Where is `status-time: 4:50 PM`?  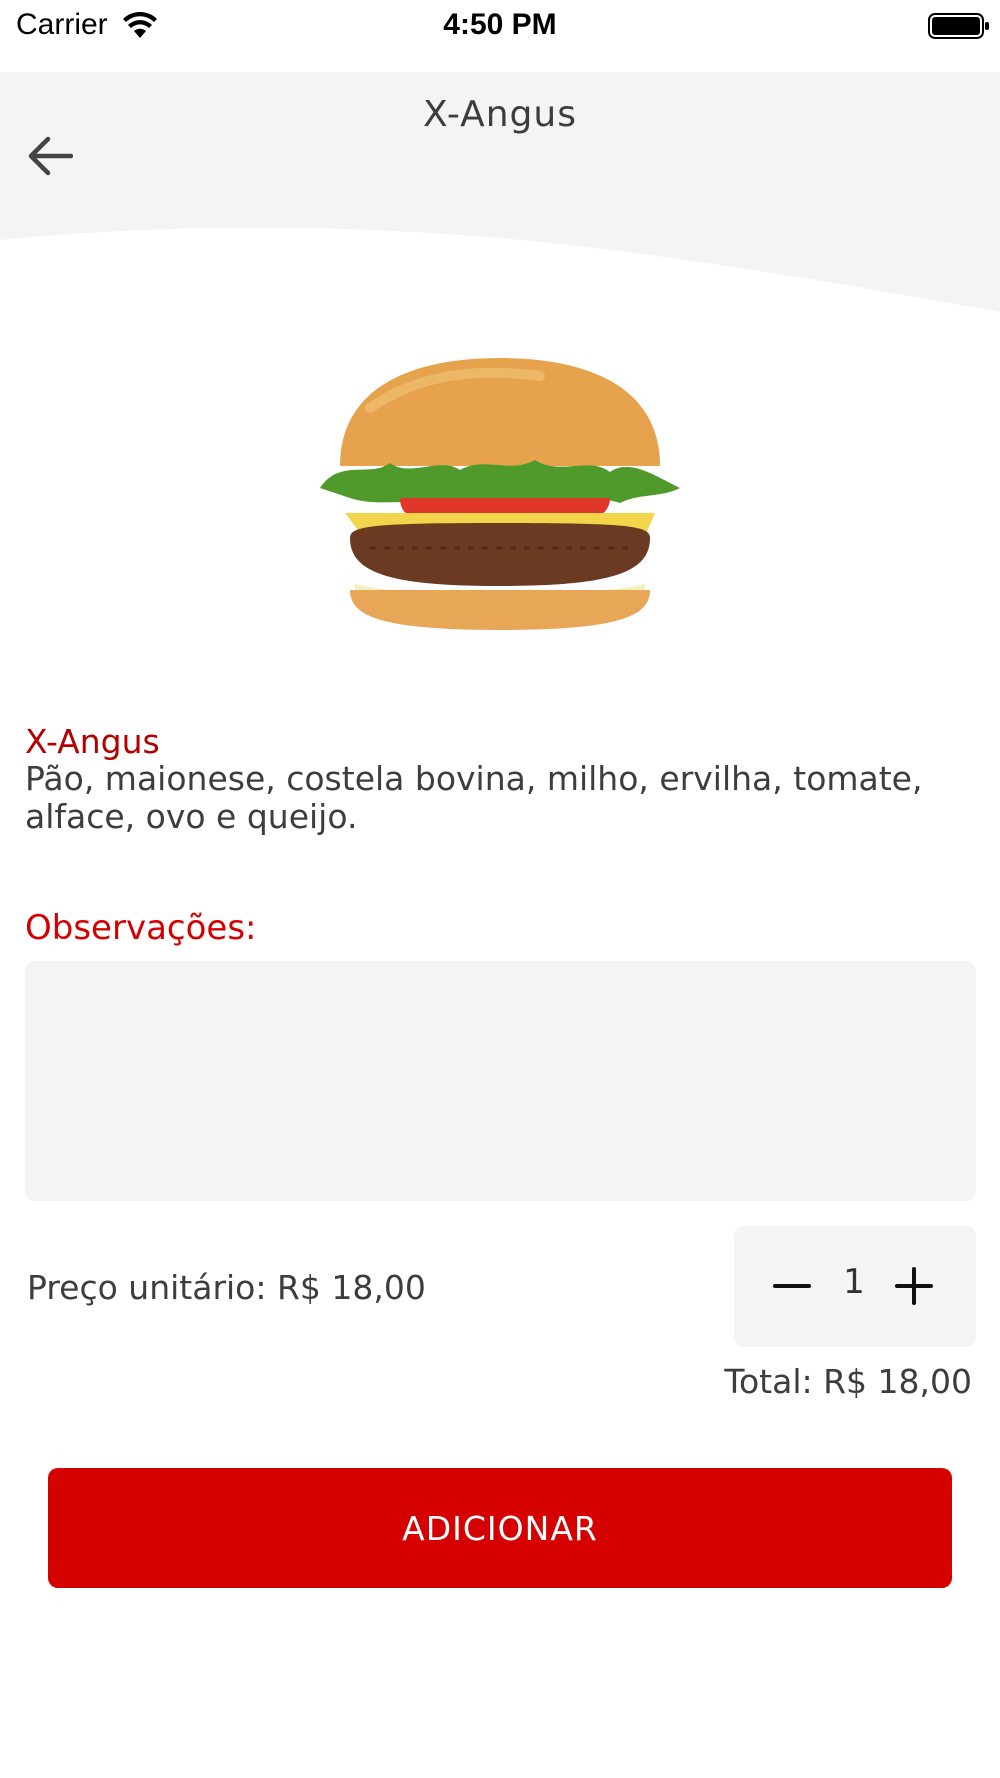
status-time: 4:50 PM is located at coordinates (500, 24).